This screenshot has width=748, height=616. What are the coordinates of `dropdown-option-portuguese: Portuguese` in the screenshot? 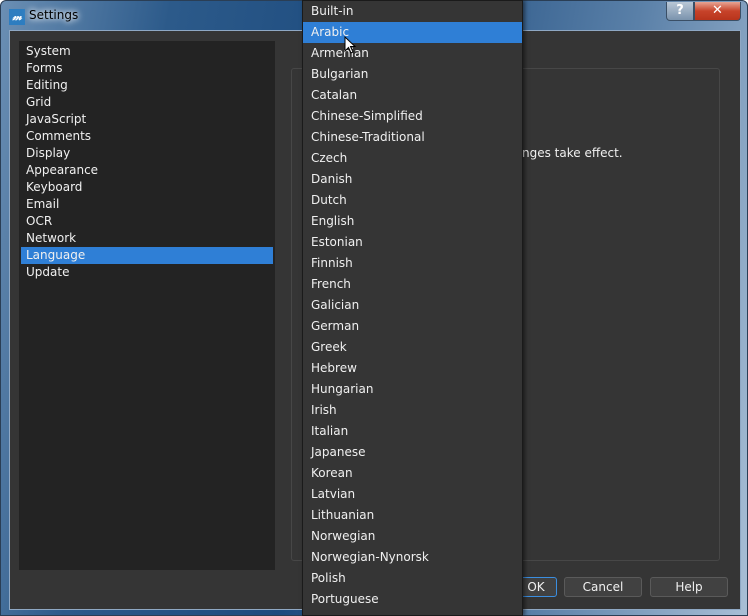 It's located at (412, 599).